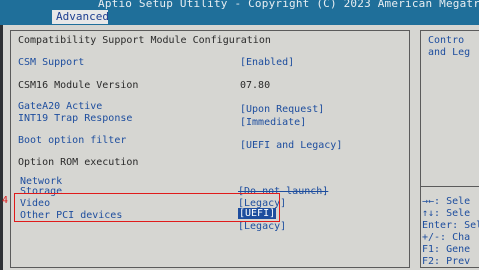  Describe the element at coordinates (273, 122) in the screenshot. I see `int19-value: [Immediate]` at that location.